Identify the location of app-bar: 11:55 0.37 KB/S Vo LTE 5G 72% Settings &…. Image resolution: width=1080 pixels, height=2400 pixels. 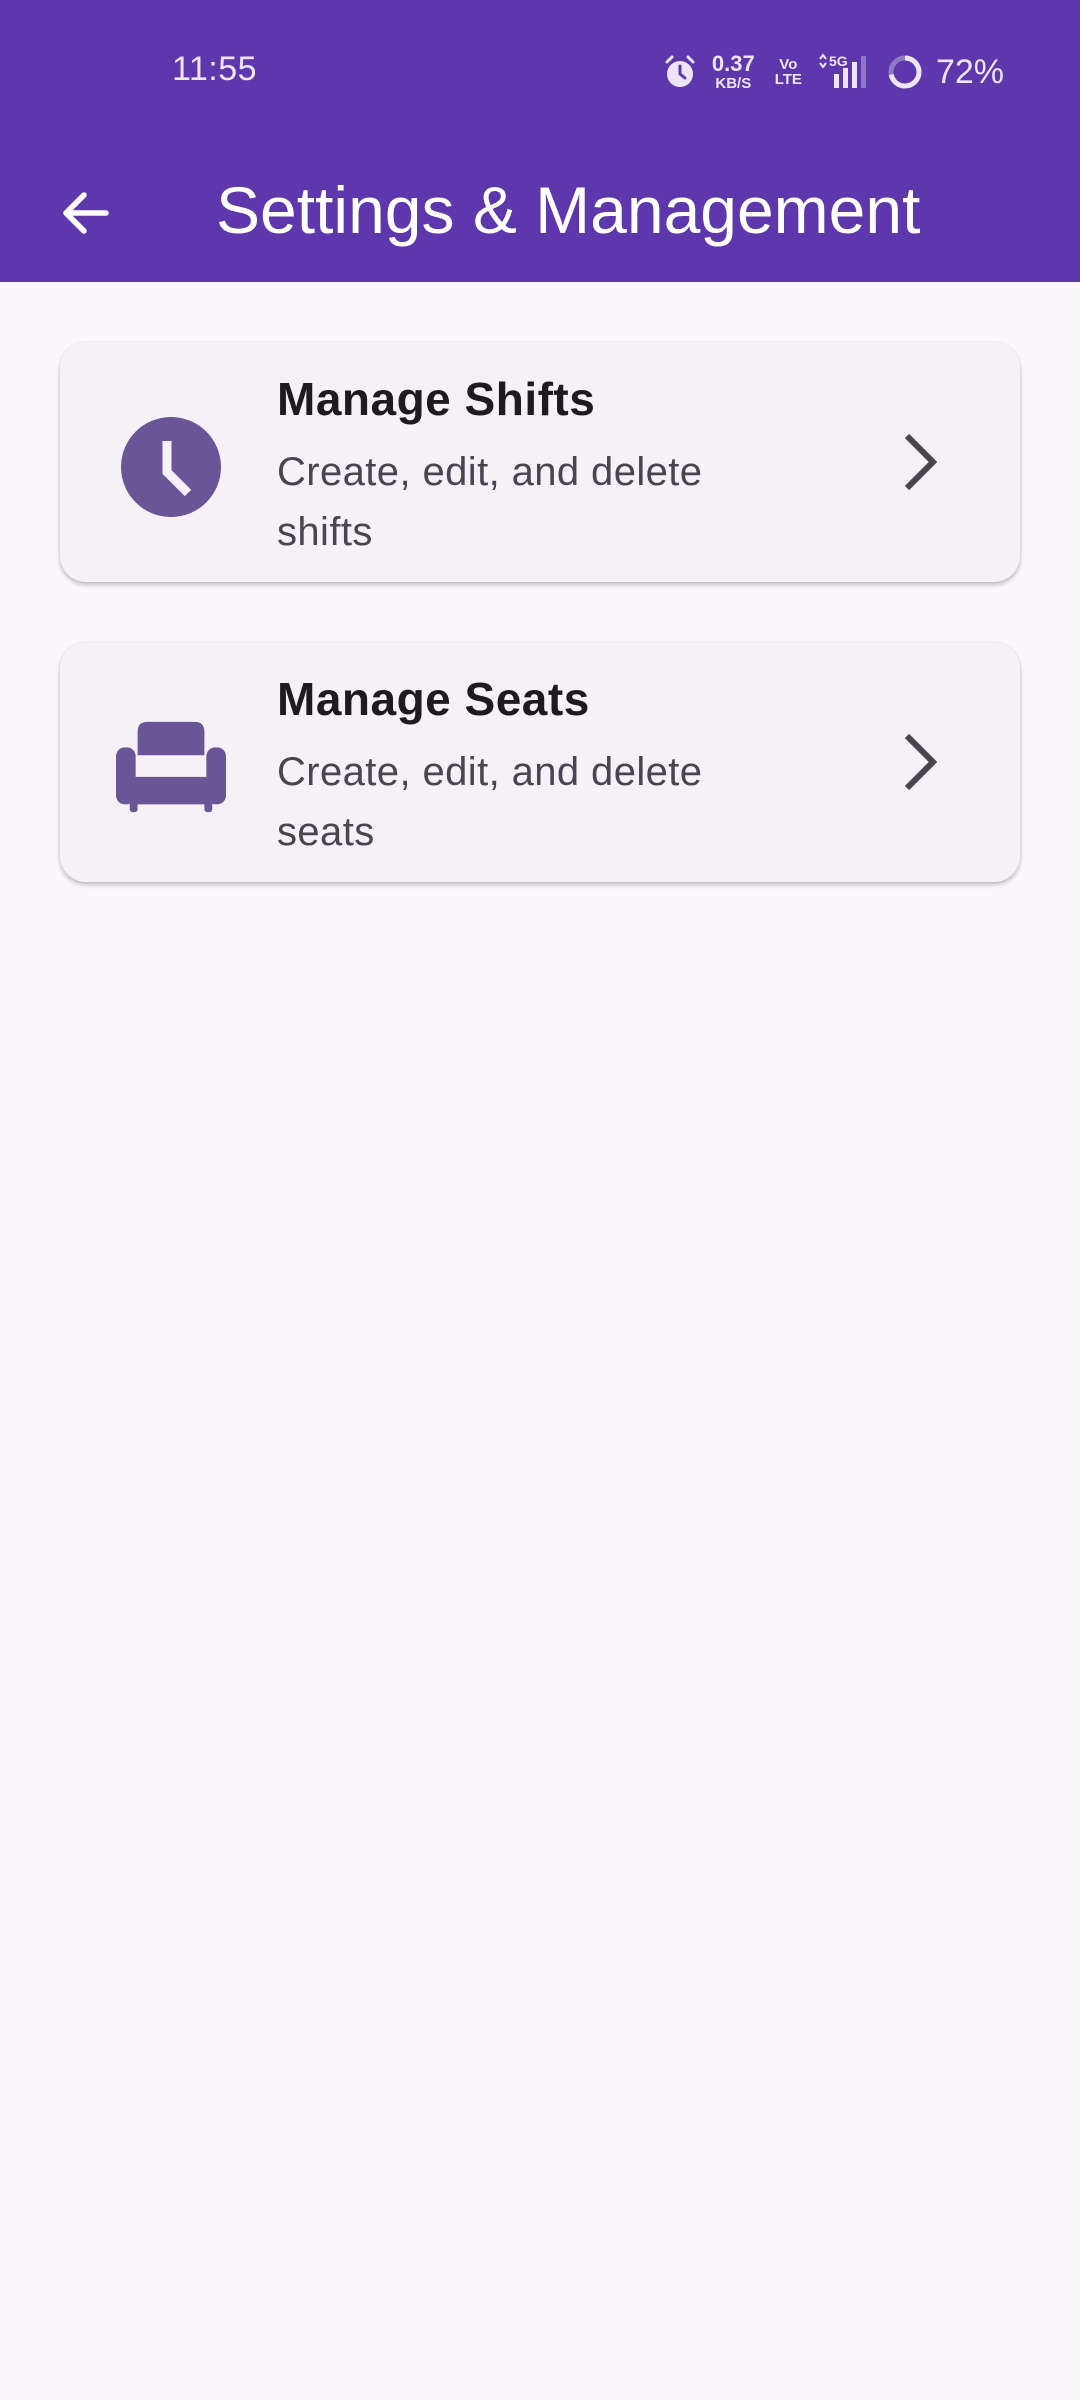
(540, 141).